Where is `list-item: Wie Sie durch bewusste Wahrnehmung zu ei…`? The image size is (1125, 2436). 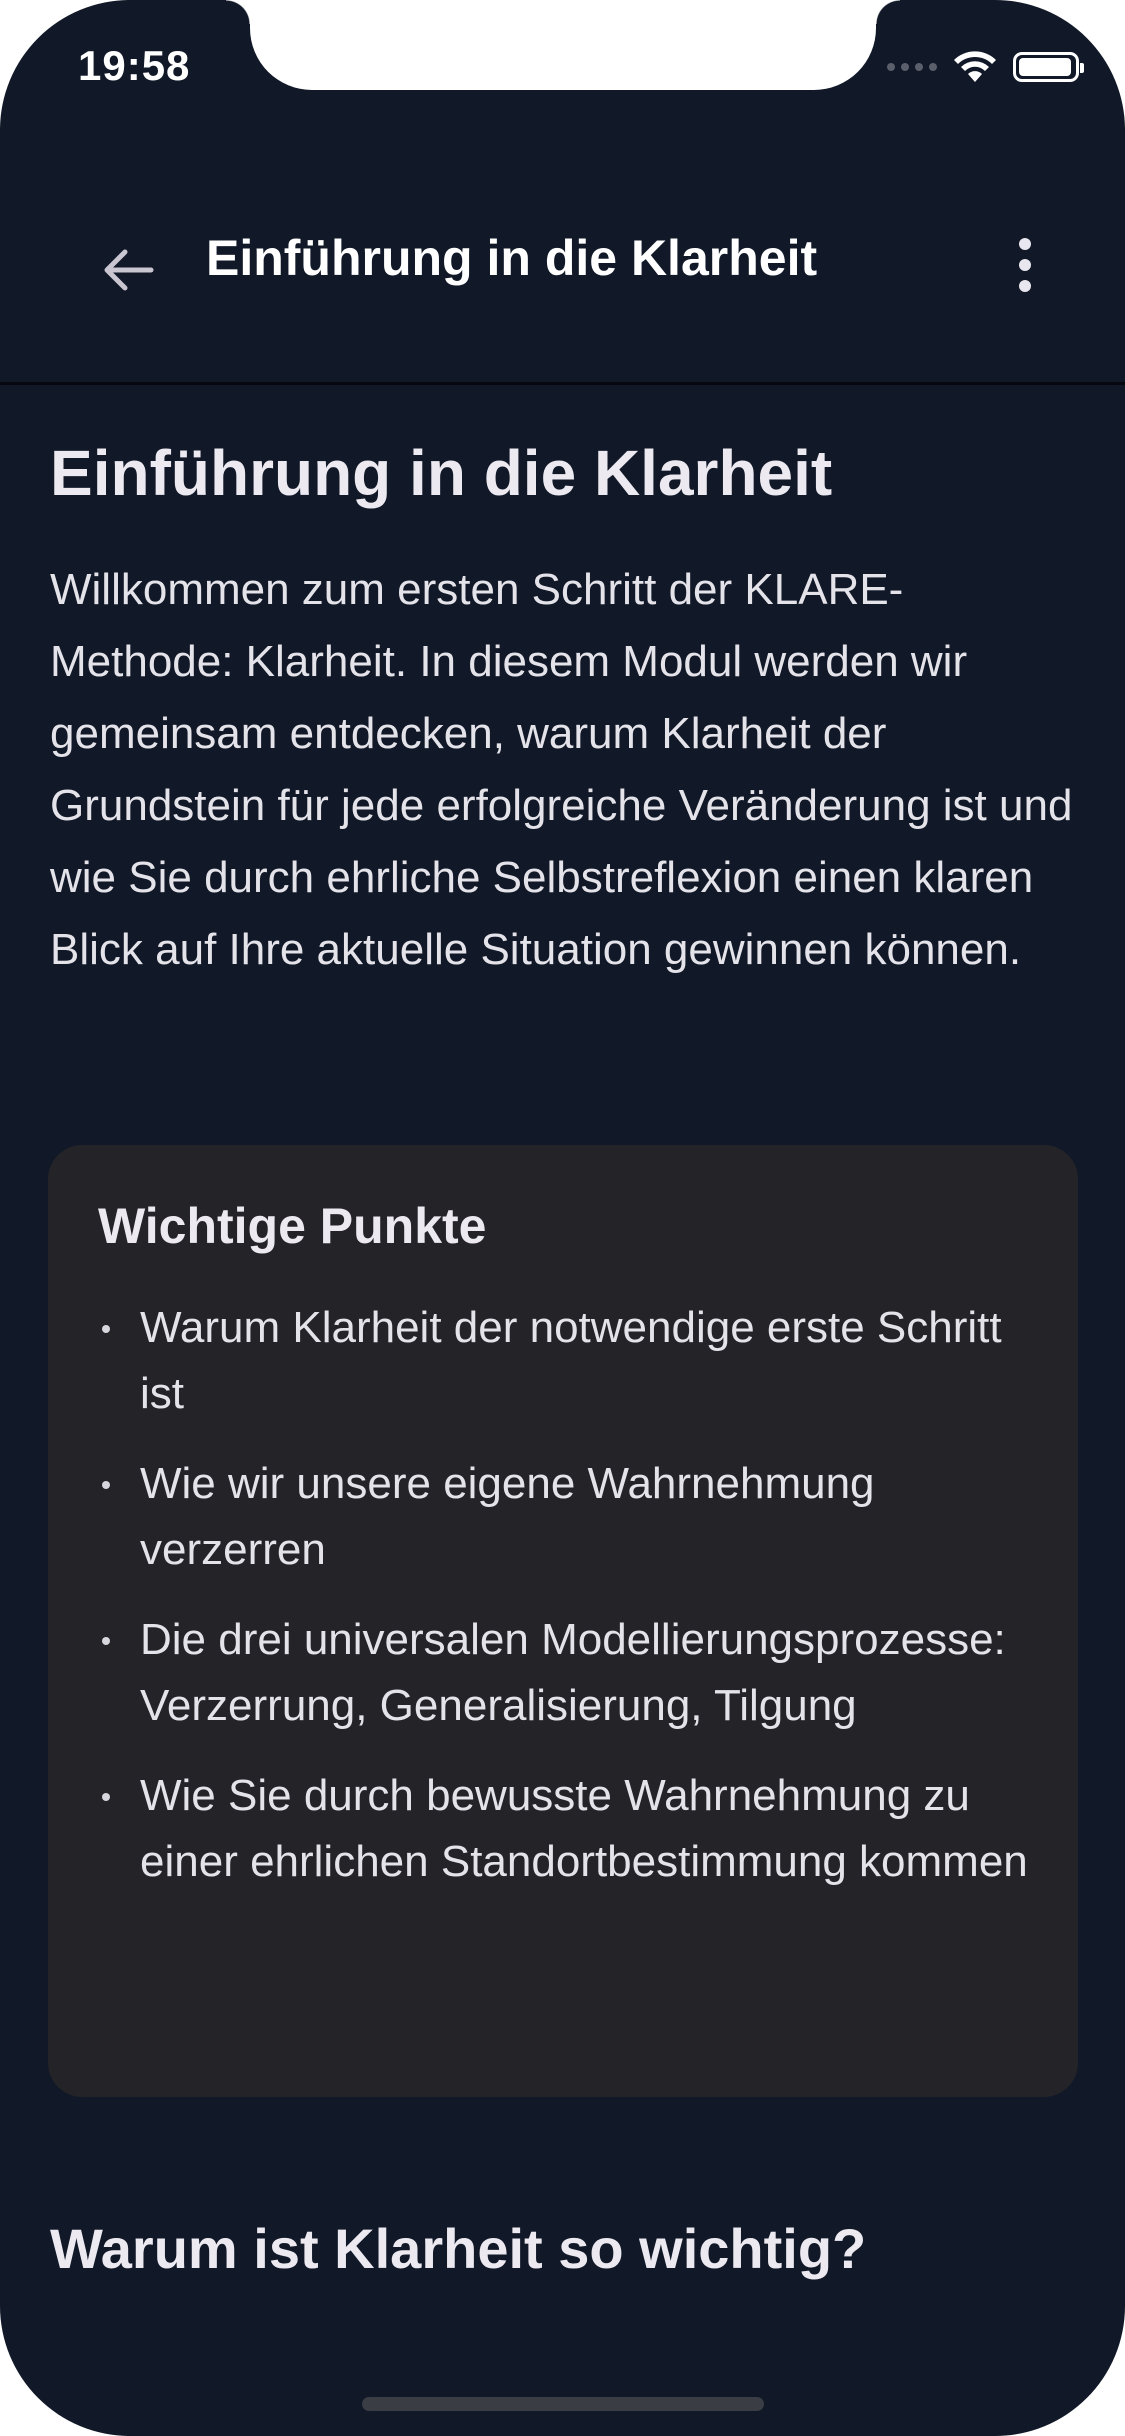
list-item: Wie Sie durch bewusste Wahrnehmung zu ei… is located at coordinates (563, 1829).